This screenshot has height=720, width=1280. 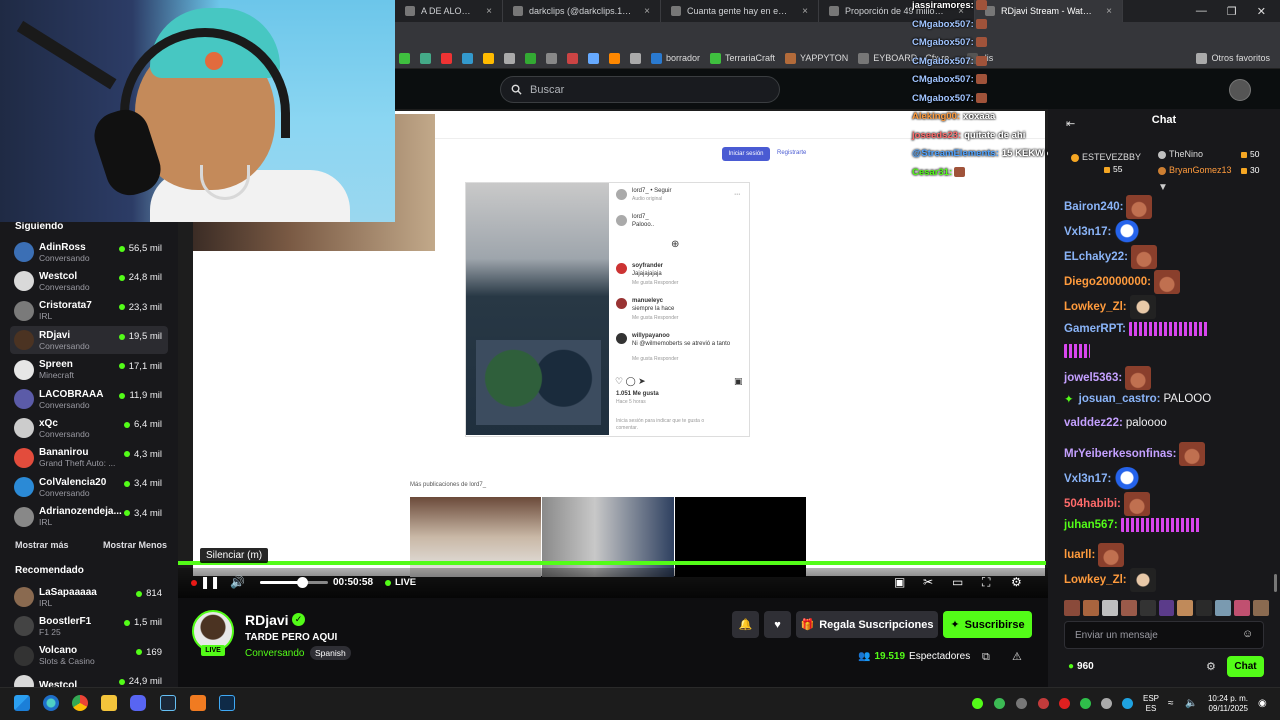 I want to click on chat-message-input: Enviar un mensaje, so click(x=1164, y=635).